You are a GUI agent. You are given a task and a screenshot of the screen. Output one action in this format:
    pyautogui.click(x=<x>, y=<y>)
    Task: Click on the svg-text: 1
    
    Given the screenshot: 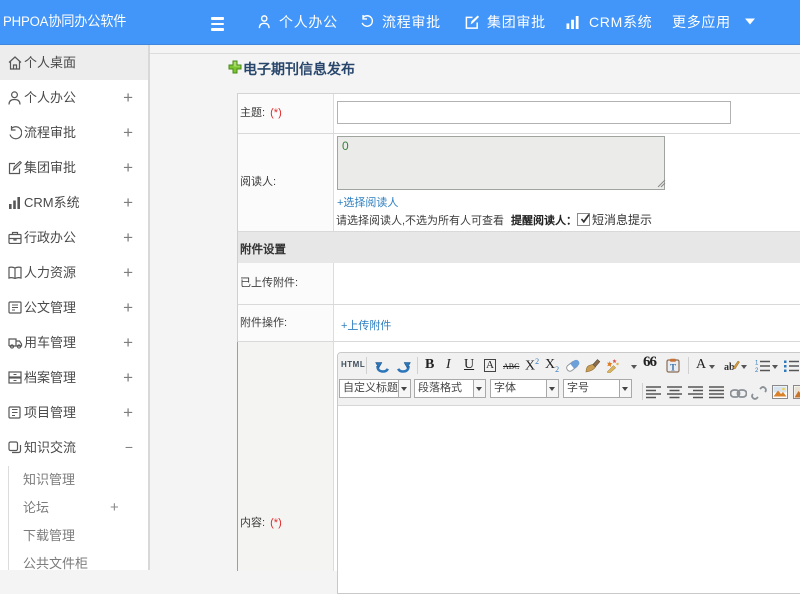 What is the action you would take?
    pyautogui.click(x=757, y=364)
    